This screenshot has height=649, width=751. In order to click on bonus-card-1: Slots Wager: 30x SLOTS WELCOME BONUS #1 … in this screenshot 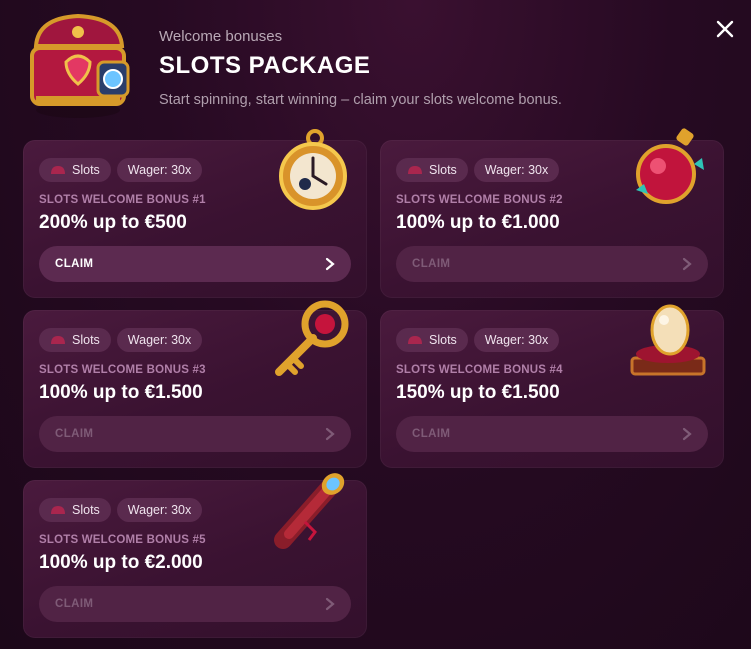, I will do `click(195, 213)`.